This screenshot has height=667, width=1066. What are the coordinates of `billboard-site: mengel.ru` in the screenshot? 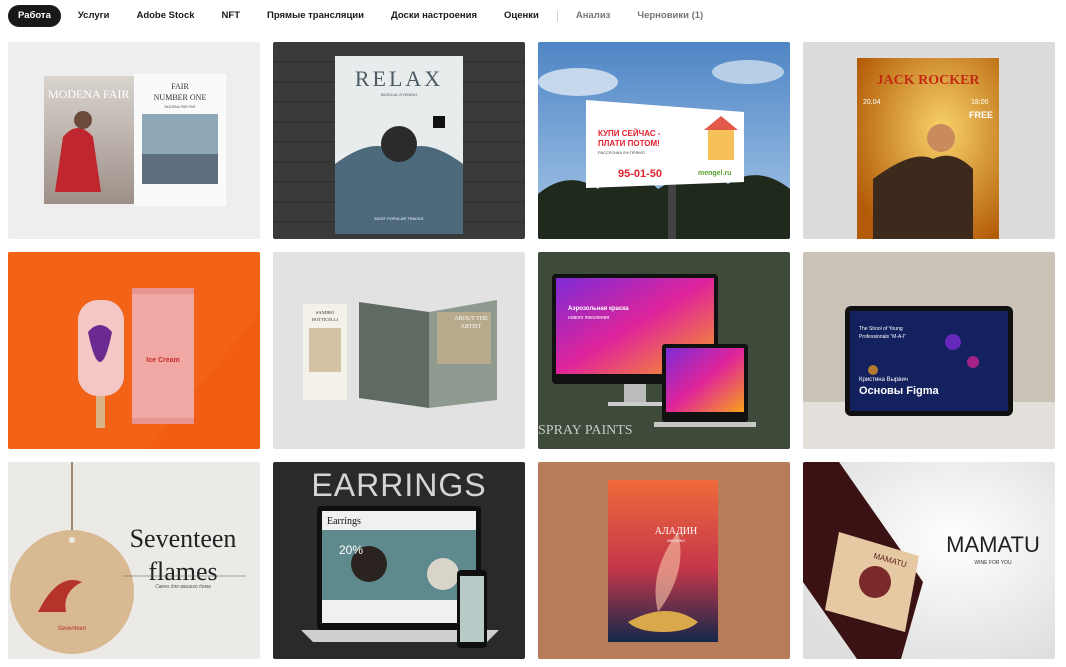 It's located at (714, 173).